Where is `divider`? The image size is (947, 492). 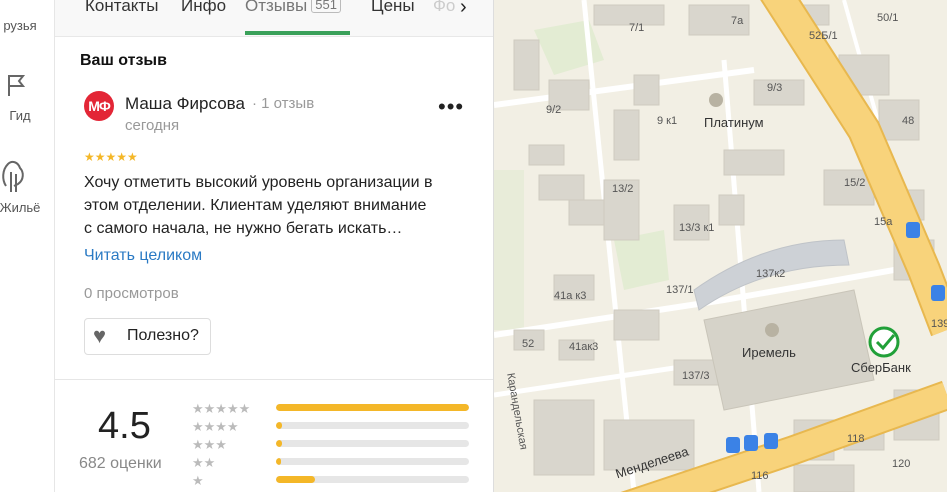 divider is located at coordinates (274, 379).